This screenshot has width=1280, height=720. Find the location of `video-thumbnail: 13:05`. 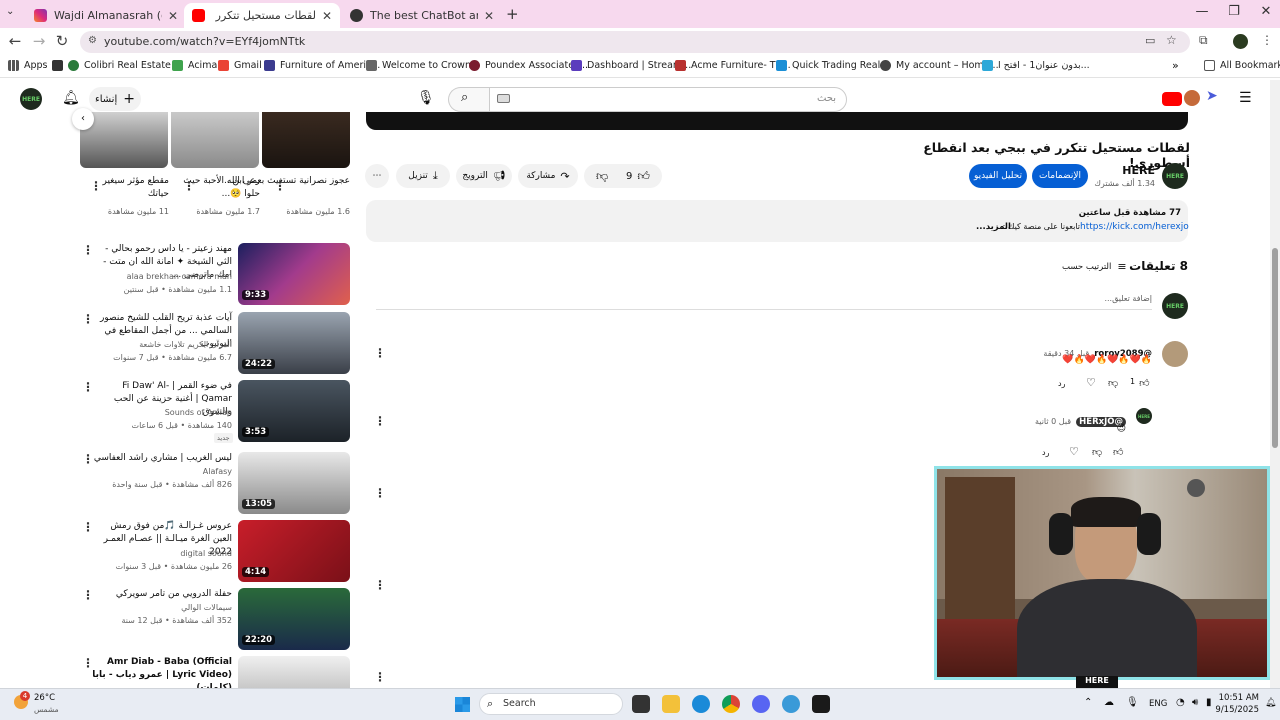

video-thumbnail: 13:05 is located at coordinates (294, 483).